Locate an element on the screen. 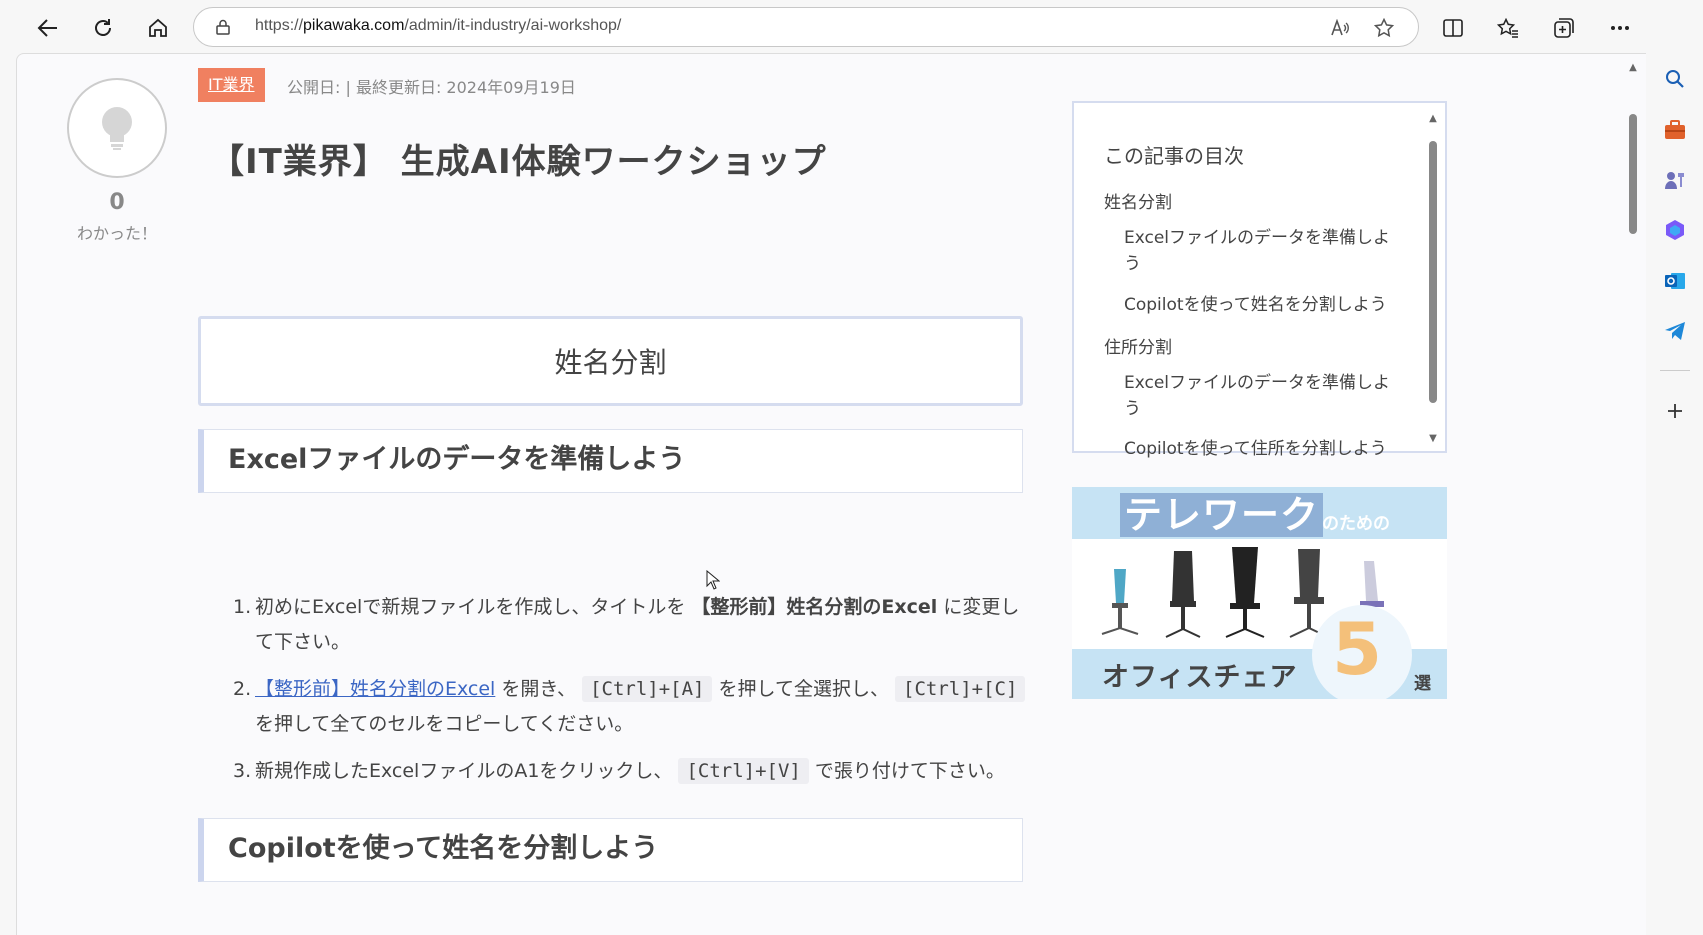  step-number: 1. is located at coordinates (242, 607).